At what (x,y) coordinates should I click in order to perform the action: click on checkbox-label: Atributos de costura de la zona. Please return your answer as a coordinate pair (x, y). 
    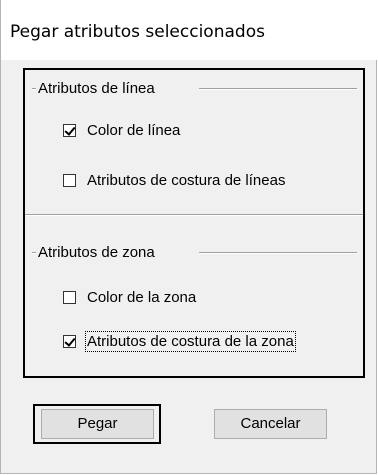
    Looking at the image, I should click on (190, 341).